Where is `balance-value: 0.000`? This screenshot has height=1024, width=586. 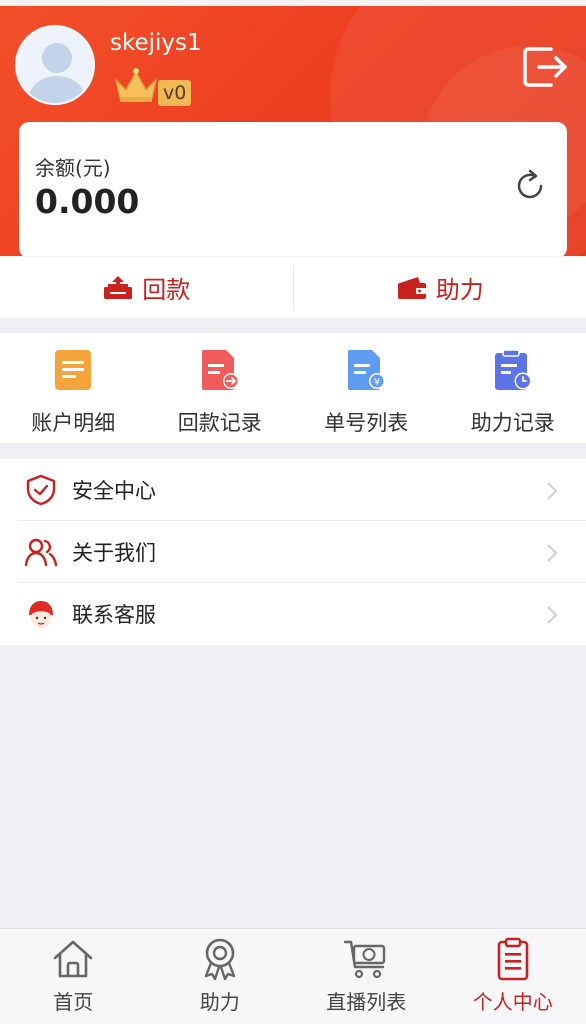
balance-value: 0.000 is located at coordinates (87, 201).